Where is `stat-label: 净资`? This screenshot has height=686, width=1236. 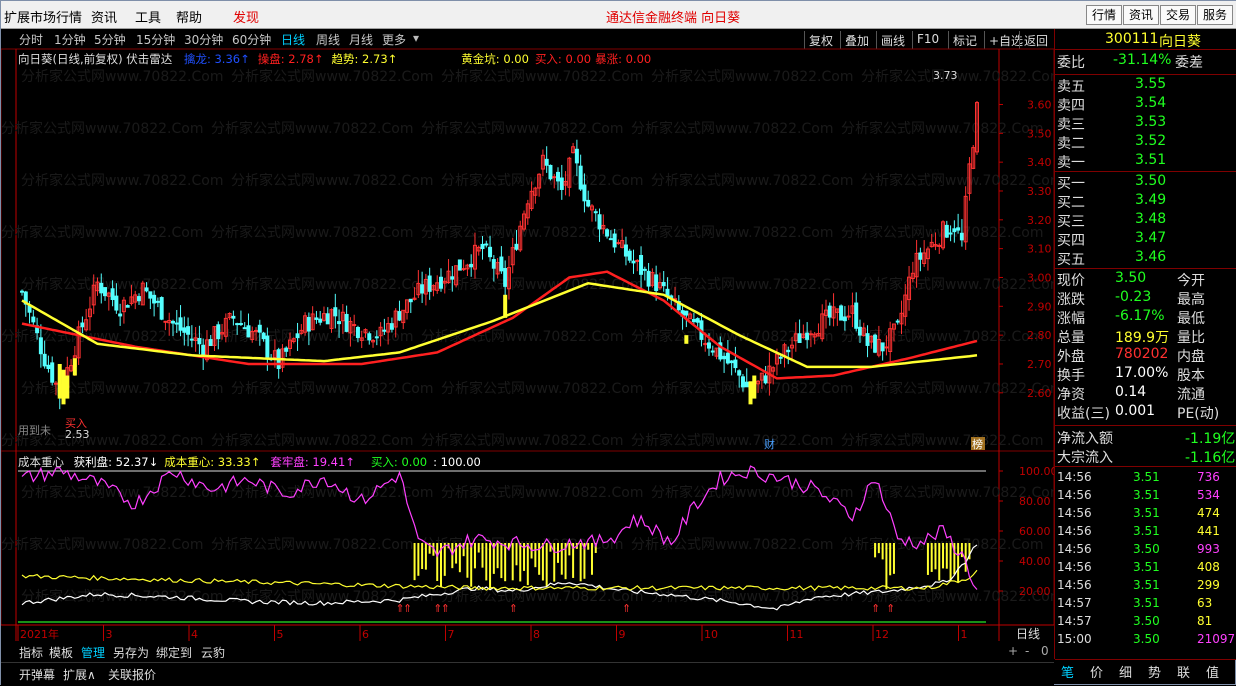
stat-label: 净资 is located at coordinates (1071, 395).